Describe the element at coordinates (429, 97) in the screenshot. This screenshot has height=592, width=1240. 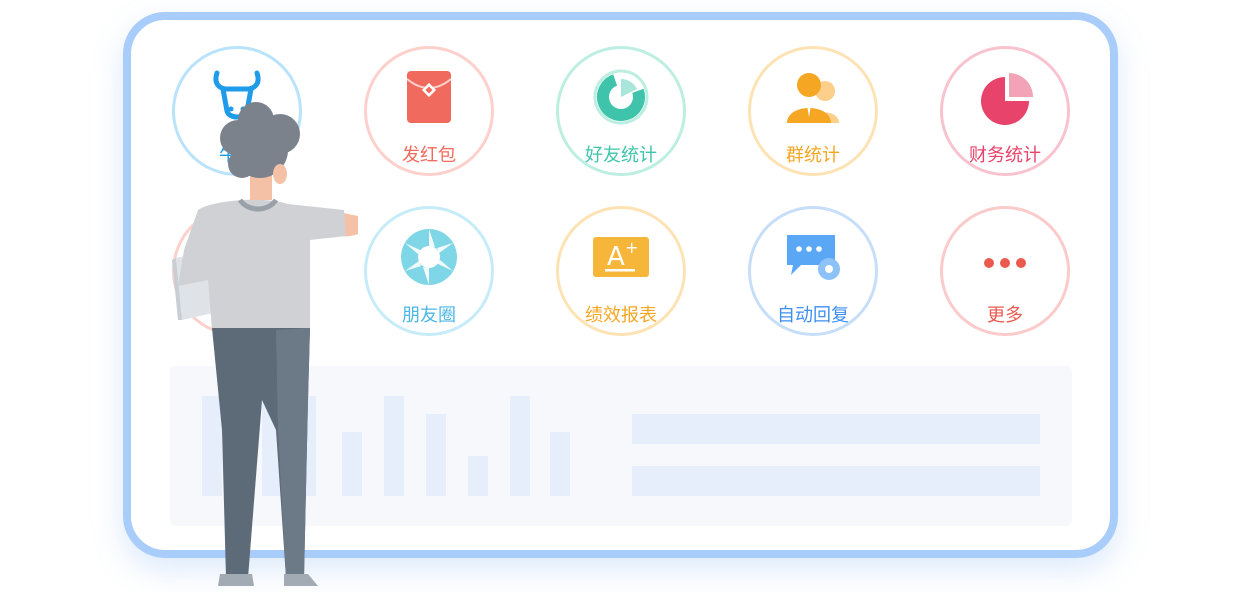
I see `red-packet-icon` at that location.